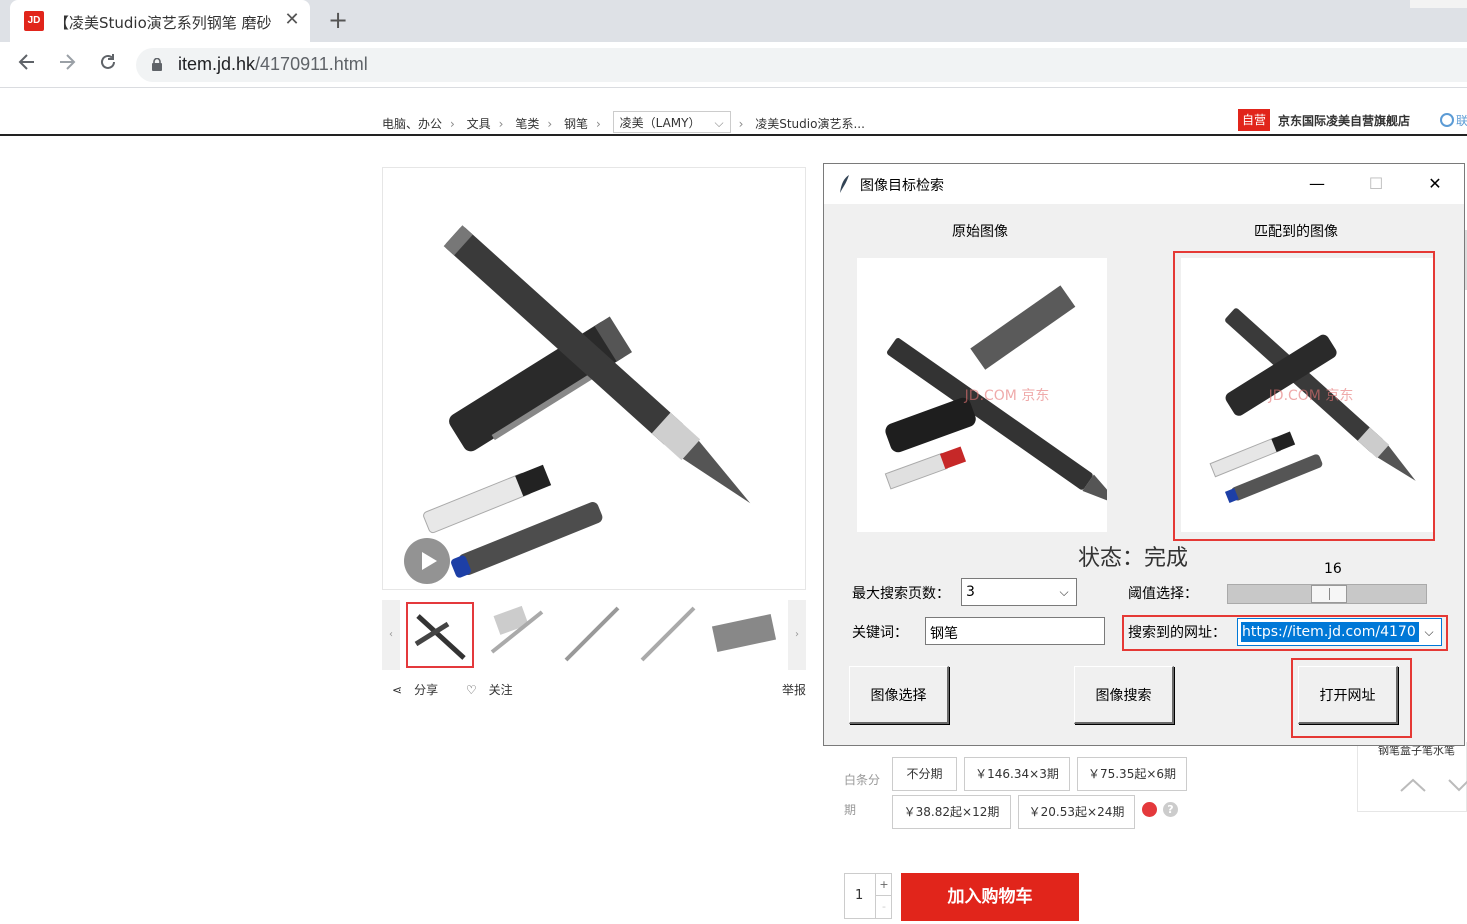 Image resolution: width=1467 pixels, height=924 pixels. I want to click on image-search-button: 图像搜索, so click(1124, 695).